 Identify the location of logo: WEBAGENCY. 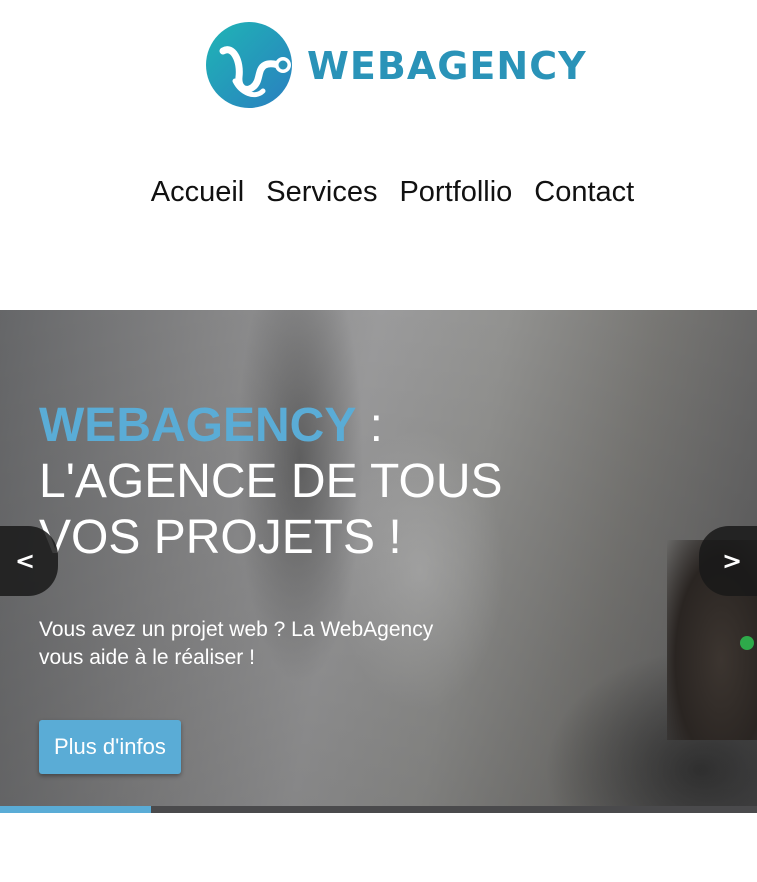
(396, 65).